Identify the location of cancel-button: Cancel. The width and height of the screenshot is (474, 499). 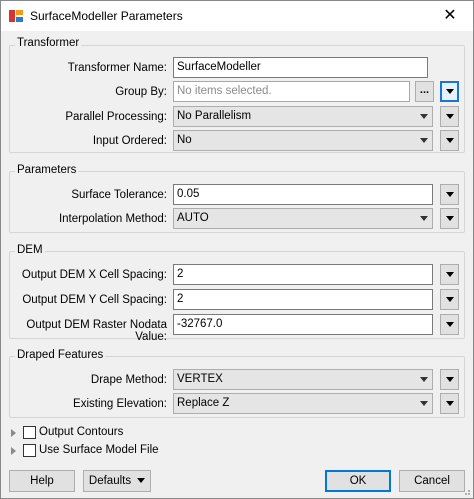
(432, 481).